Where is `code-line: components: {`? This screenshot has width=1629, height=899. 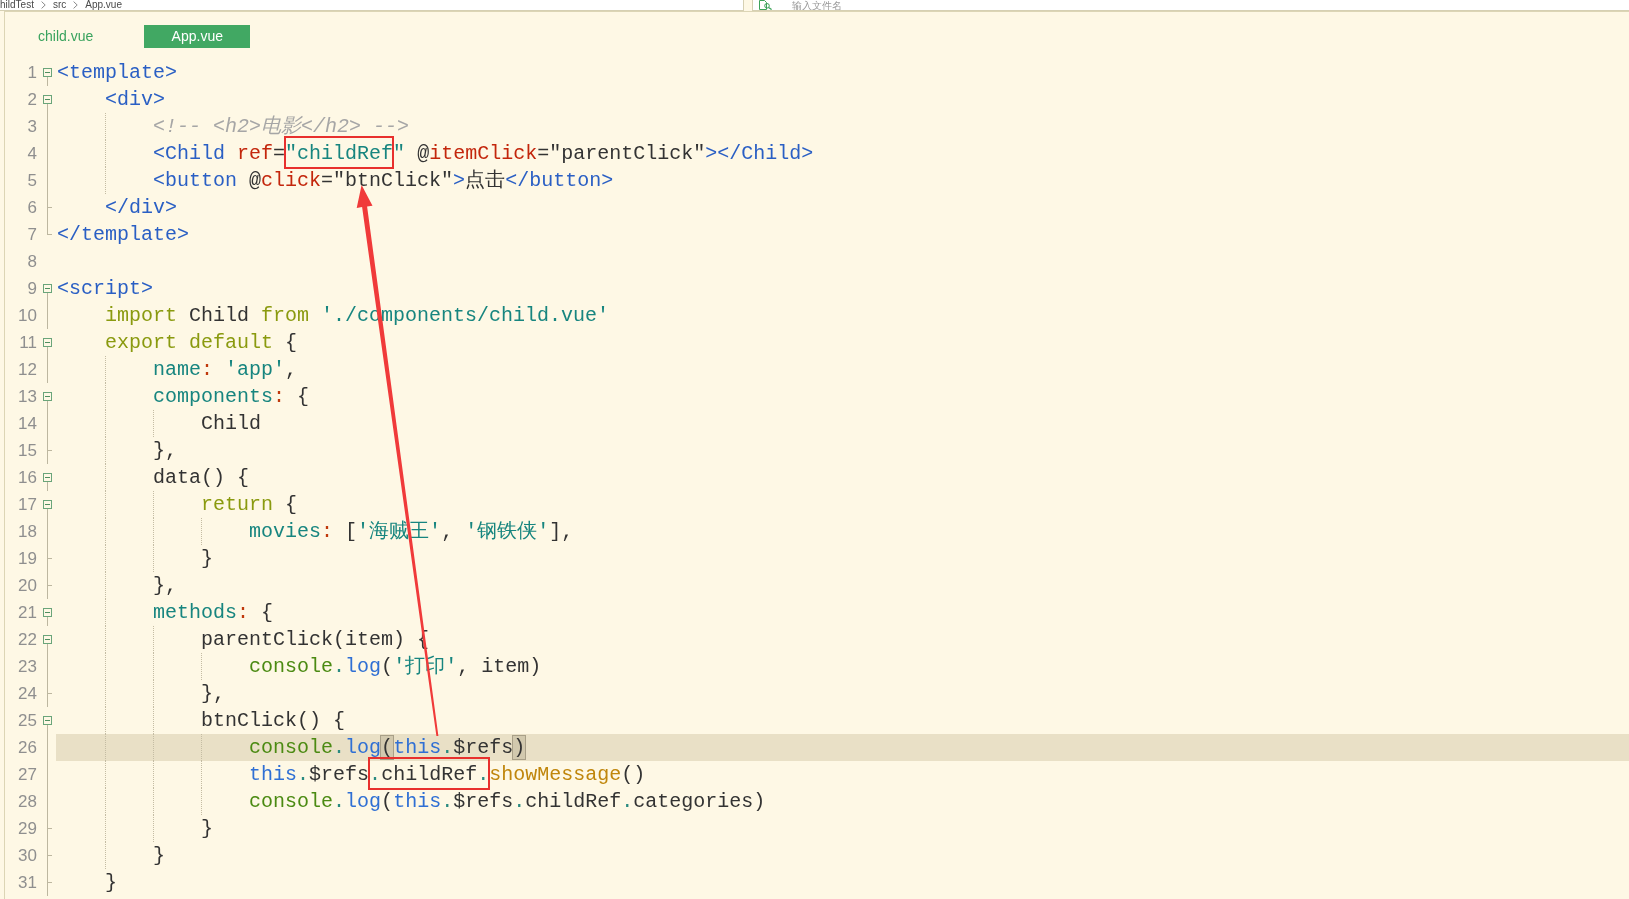
code-line: components: { is located at coordinates (231, 397).